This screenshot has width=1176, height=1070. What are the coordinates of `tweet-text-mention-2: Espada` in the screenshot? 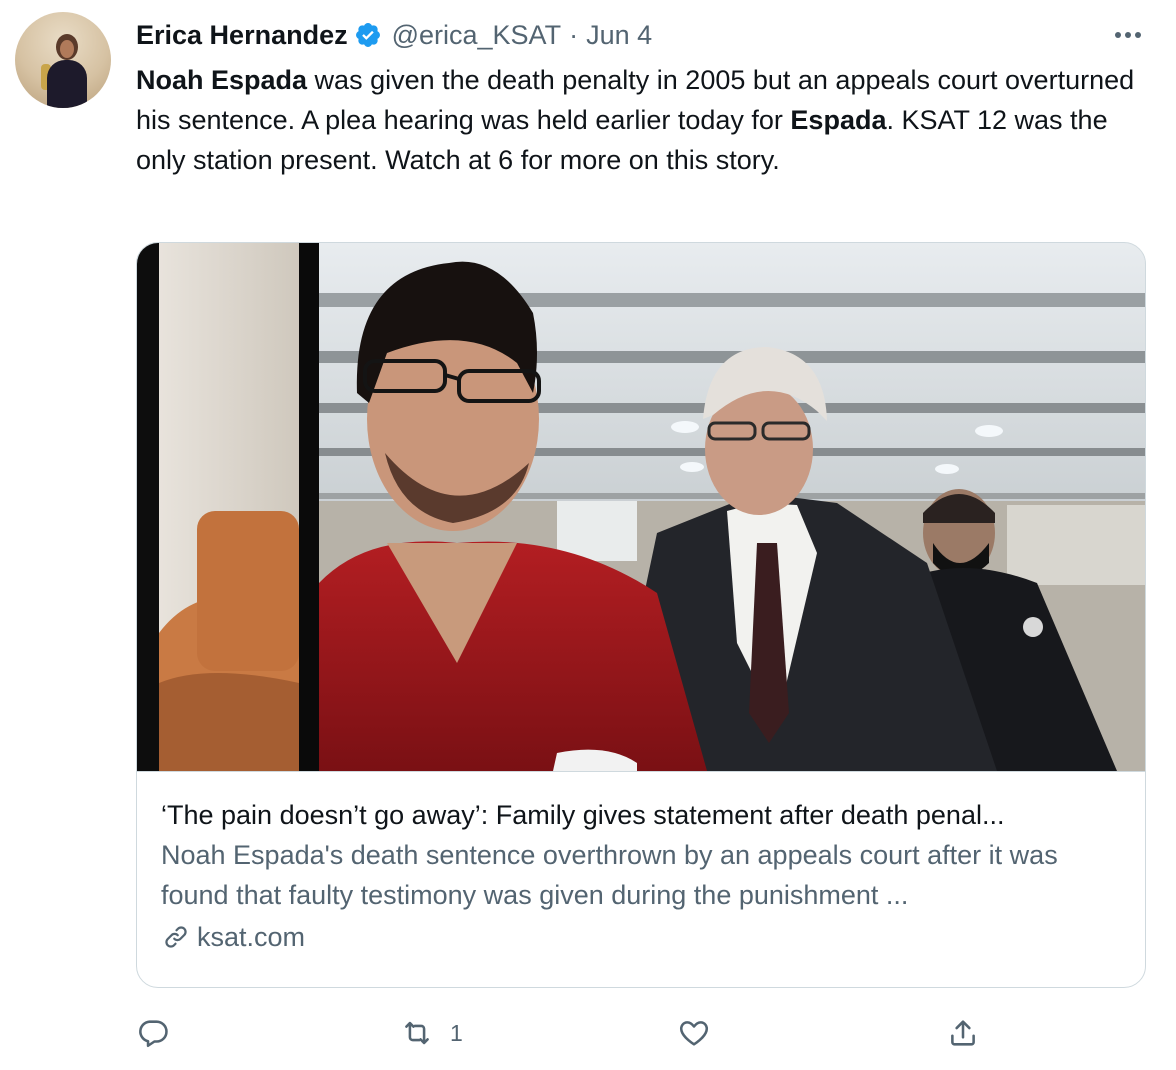 It's located at (838, 120).